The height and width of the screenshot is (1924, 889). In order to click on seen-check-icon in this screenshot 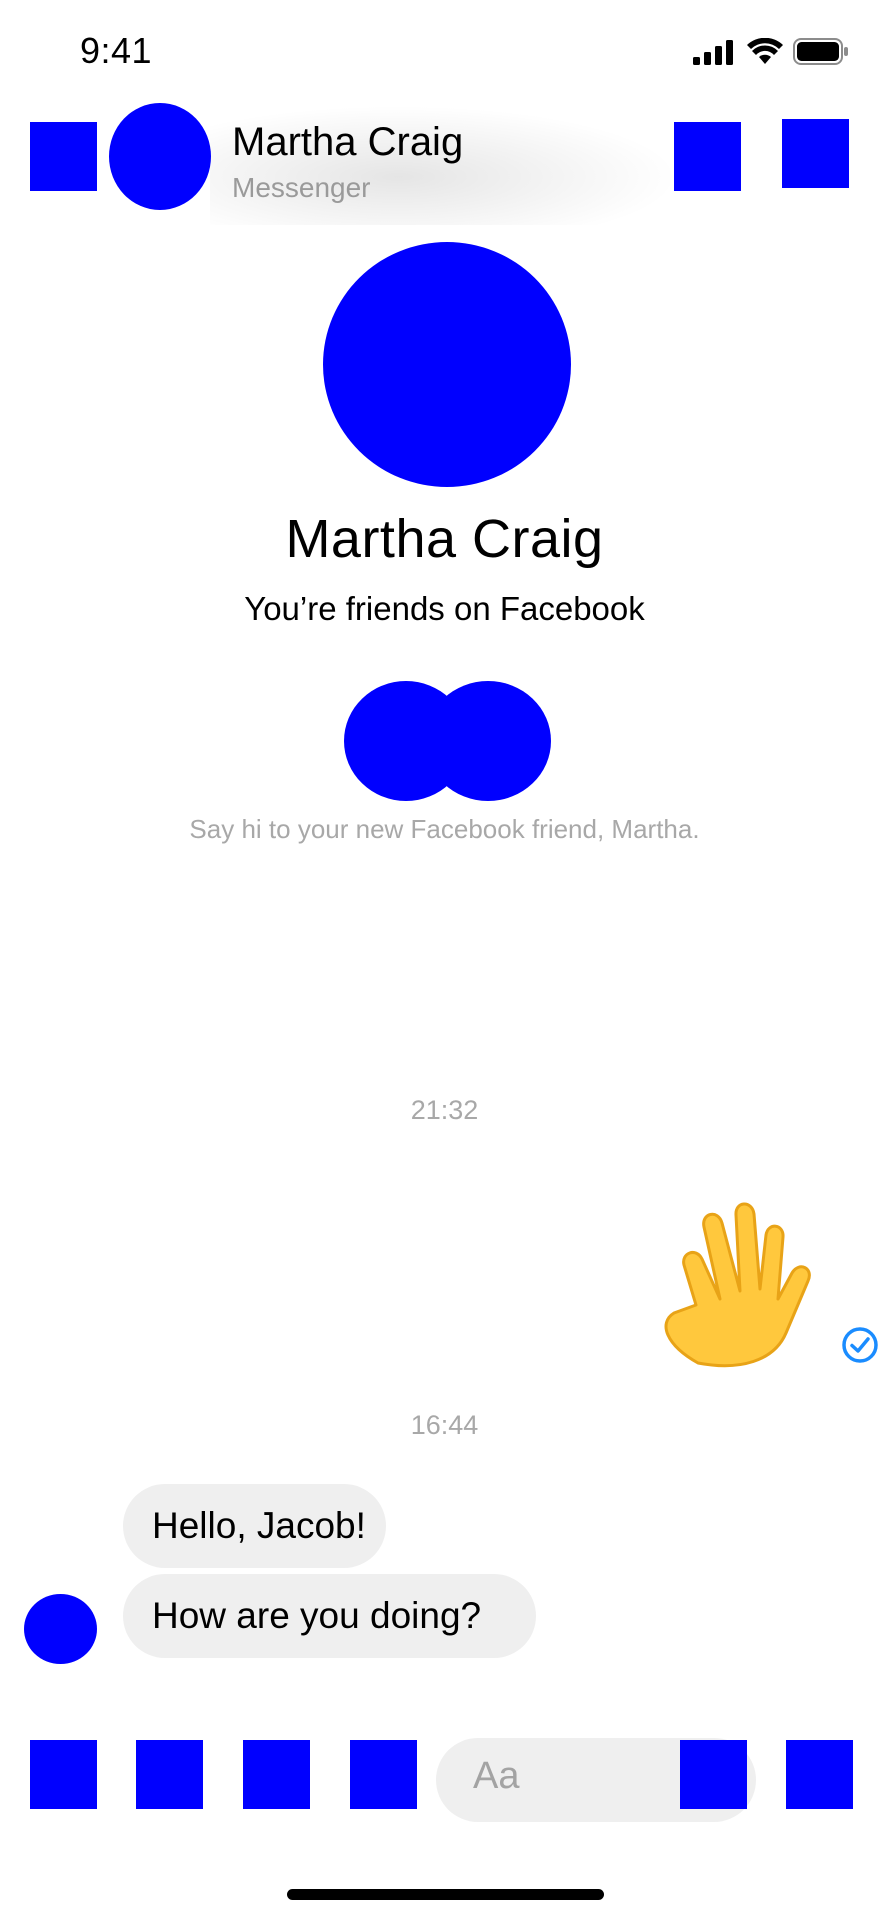, I will do `click(860, 1345)`.